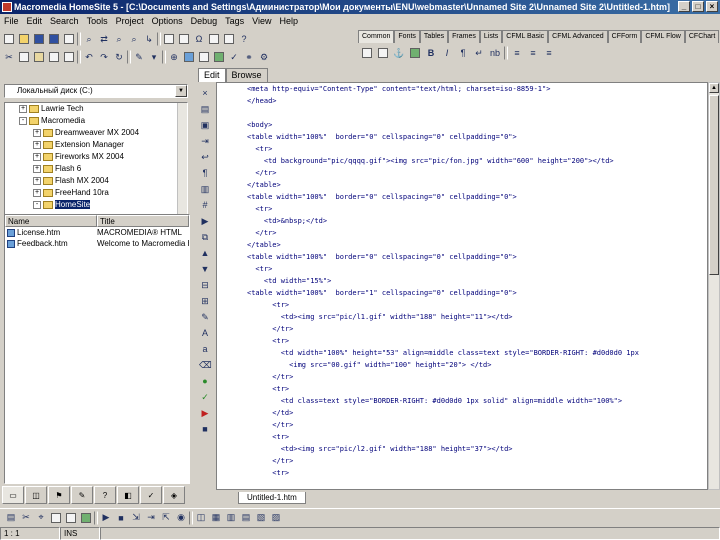  What do you see at coordinates (431, 53) in the screenshot?
I see `bold-icon: B` at bounding box center [431, 53].